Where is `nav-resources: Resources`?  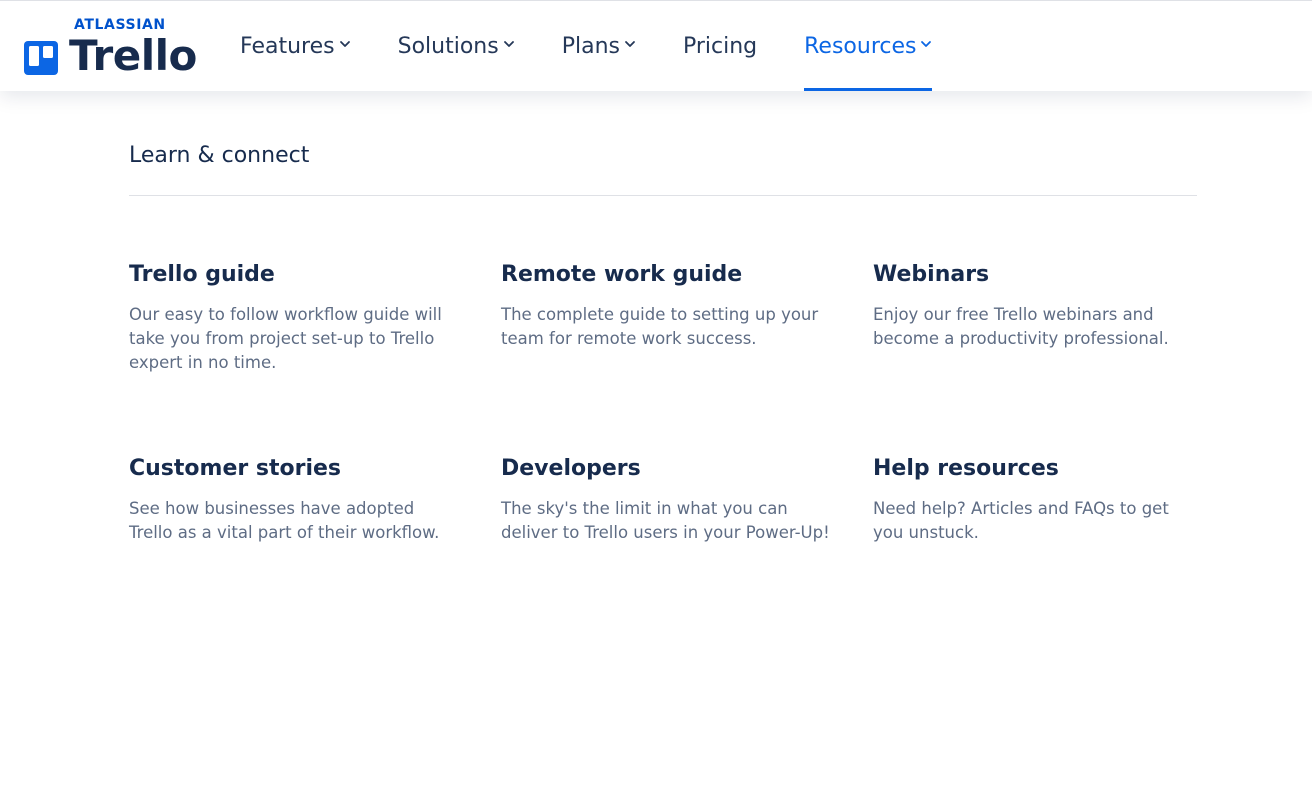 nav-resources: Resources is located at coordinates (868, 46).